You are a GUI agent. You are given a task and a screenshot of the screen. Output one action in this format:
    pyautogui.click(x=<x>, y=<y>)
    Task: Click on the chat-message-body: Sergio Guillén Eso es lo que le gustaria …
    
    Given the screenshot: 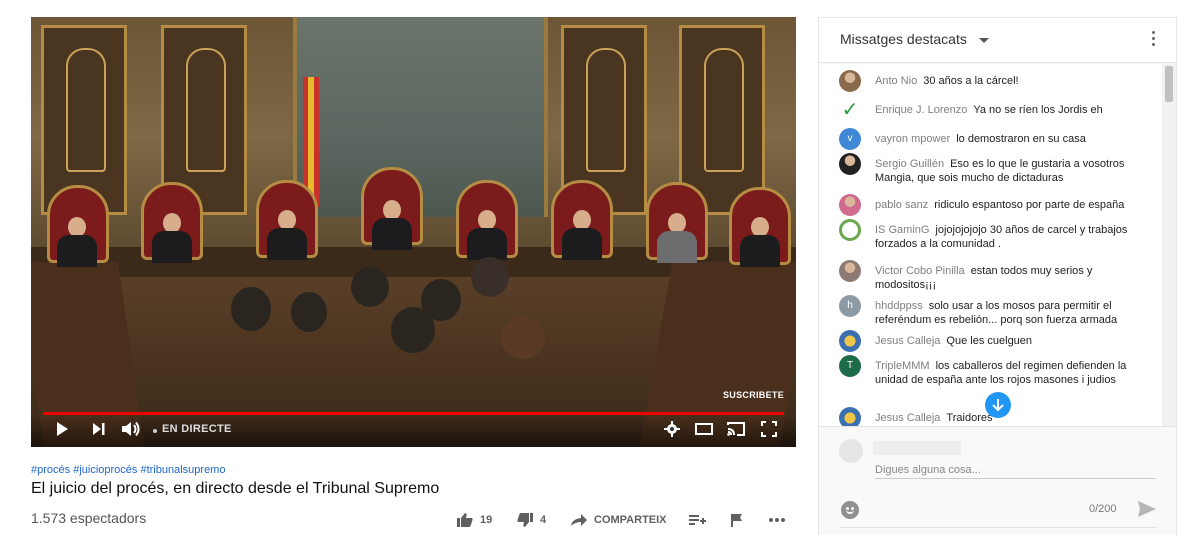 What is the action you would take?
    pyautogui.click(x=1012, y=171)
    